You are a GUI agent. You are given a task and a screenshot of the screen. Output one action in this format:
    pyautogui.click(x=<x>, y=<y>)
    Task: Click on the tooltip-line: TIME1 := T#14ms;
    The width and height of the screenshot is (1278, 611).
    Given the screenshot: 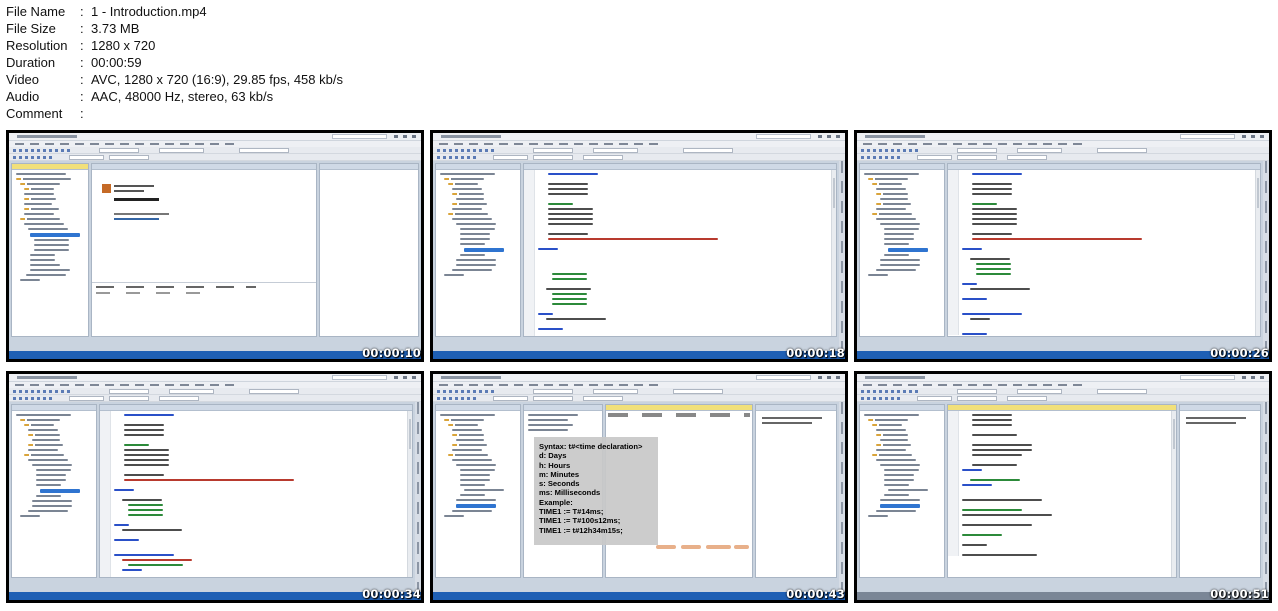 What is the action you would take?
    pyautogui.click(x=571, y=512)
    